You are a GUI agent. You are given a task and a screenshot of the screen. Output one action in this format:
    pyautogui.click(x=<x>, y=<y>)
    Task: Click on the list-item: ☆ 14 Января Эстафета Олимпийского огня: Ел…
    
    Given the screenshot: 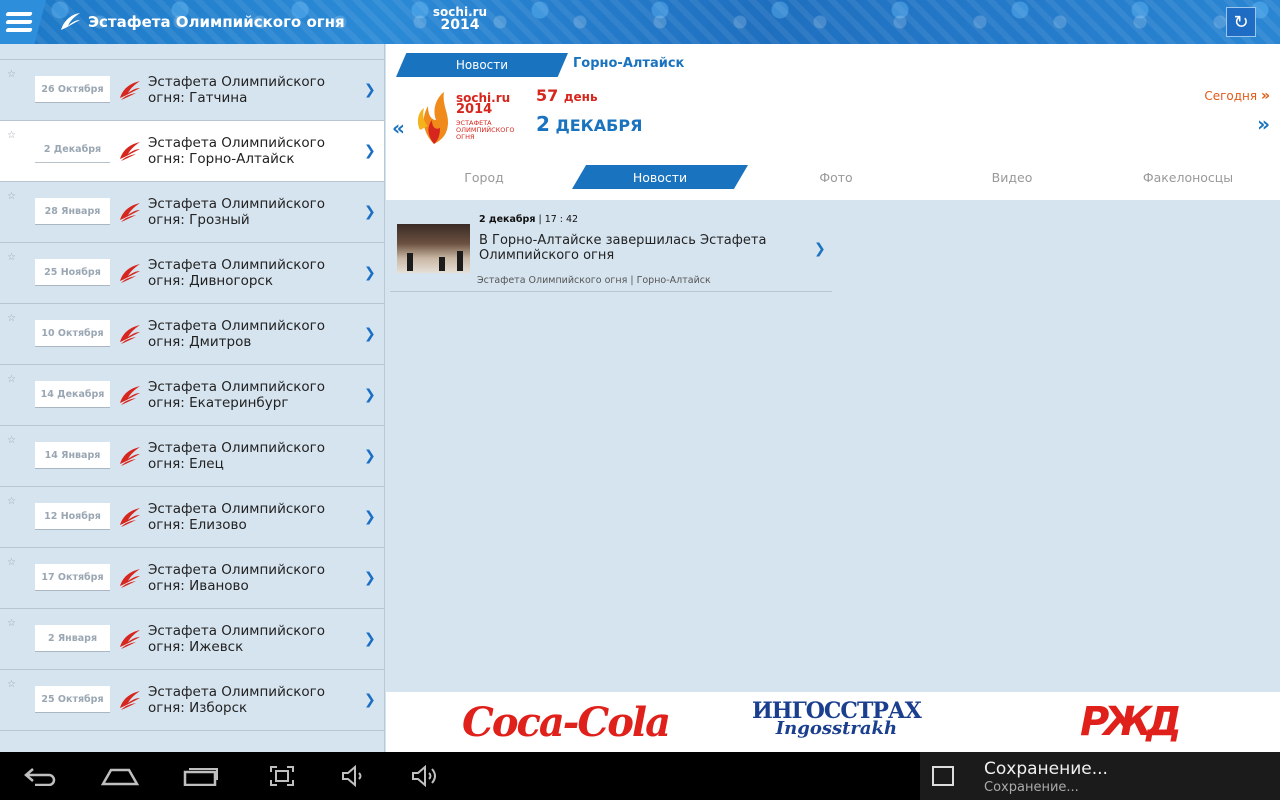 What is the action you would take?
    pyautogui.click(x=192, y=456)
    